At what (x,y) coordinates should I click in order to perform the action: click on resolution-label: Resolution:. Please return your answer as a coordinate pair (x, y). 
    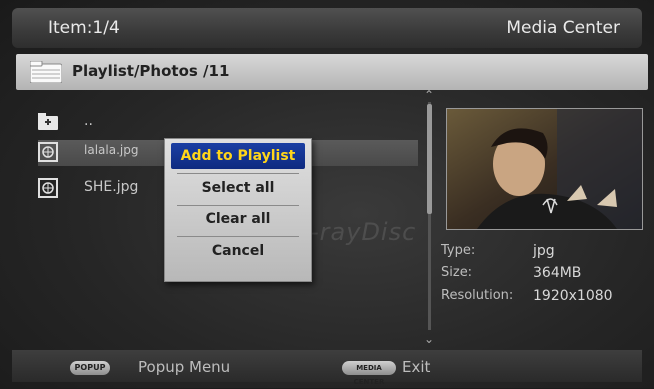
    Looking at the image, I should click on (477, 295).